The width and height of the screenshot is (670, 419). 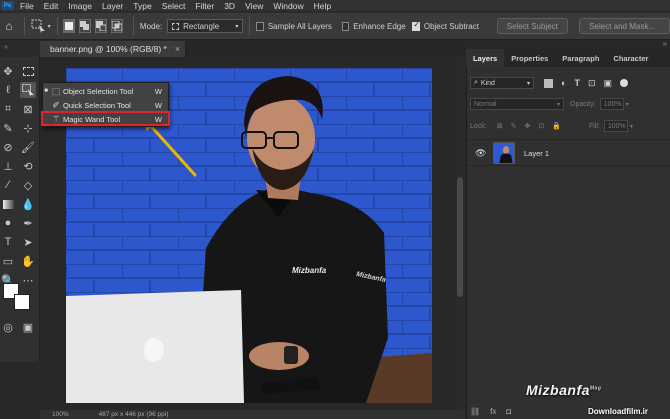 What do you see at coordinates (8, 147) in the screenshot?
I see `healing-brush-tool-icon: ⊘` at bounding box center [8, 147].